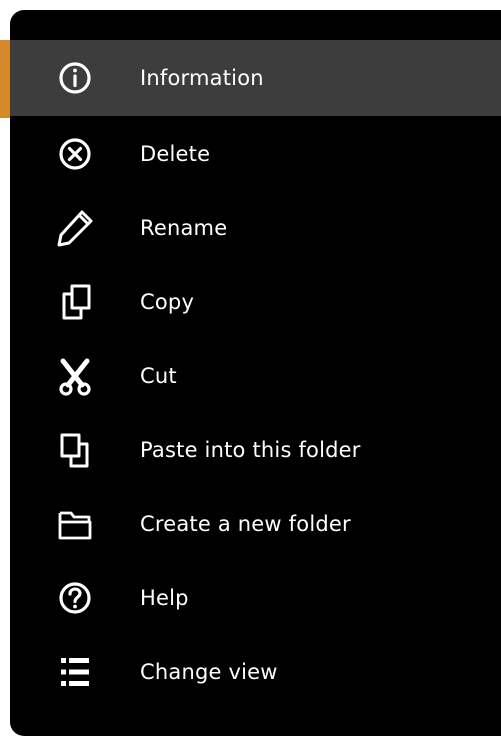  Describe the element at coordinates (75, 598) in the screenshot. I see `help-icon` at that location.